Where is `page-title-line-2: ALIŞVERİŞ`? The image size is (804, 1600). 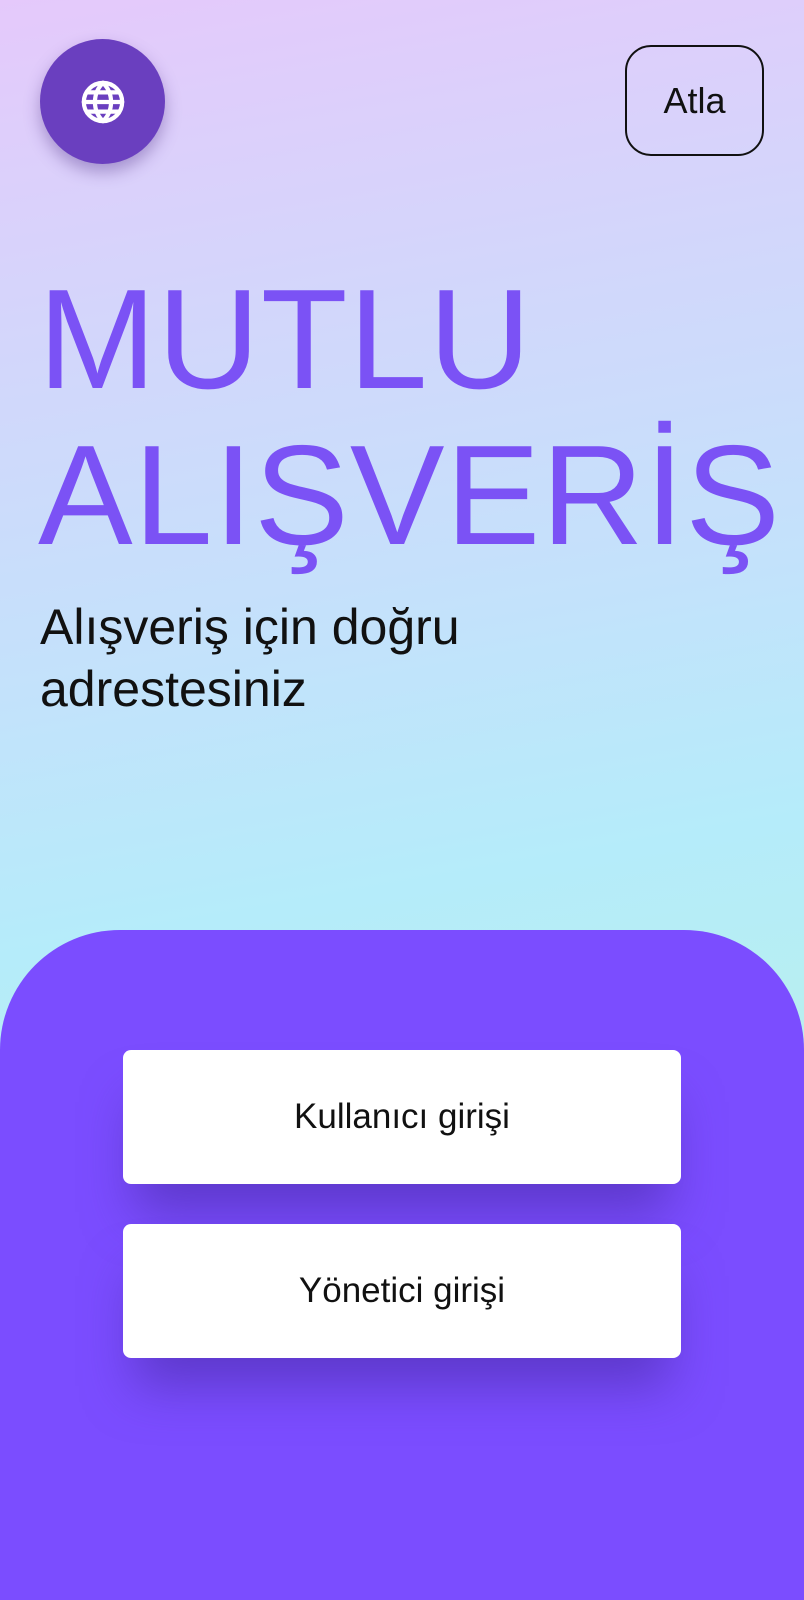
page-title-line-2: ALIŞVERİŞ is located at coordinates (409, 495).